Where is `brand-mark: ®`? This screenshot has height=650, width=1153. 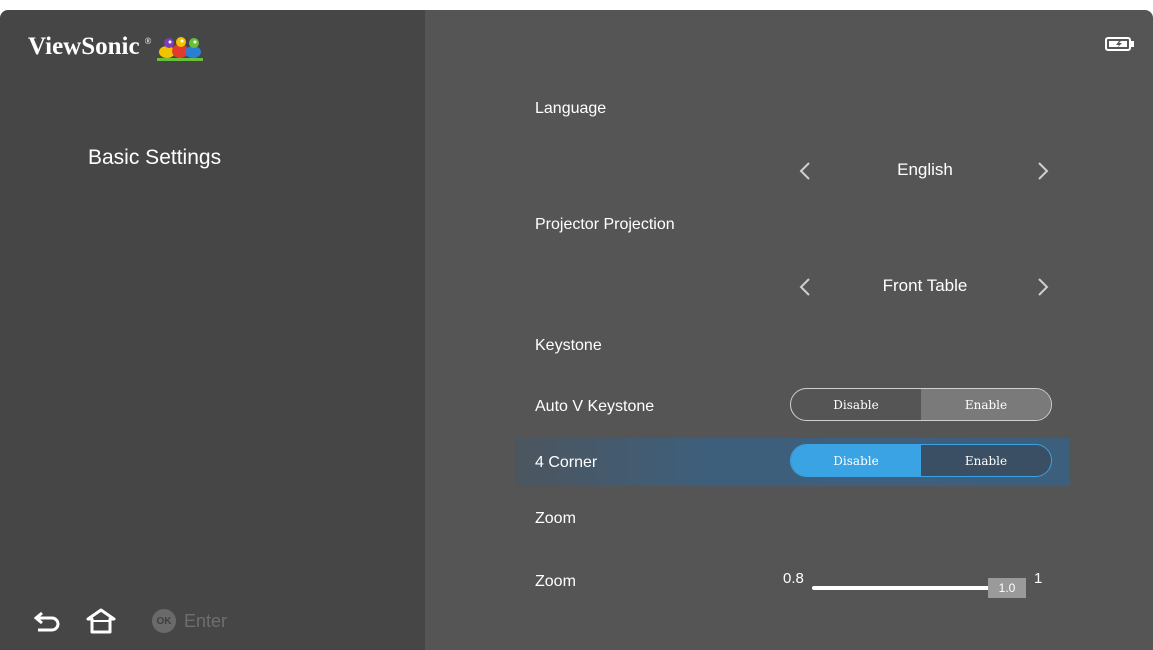 brand-mark: ® is located at coordinates (148, 41).